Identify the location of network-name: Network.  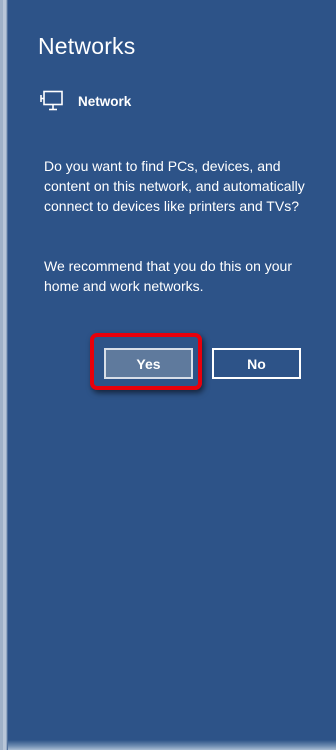
(105, 101).